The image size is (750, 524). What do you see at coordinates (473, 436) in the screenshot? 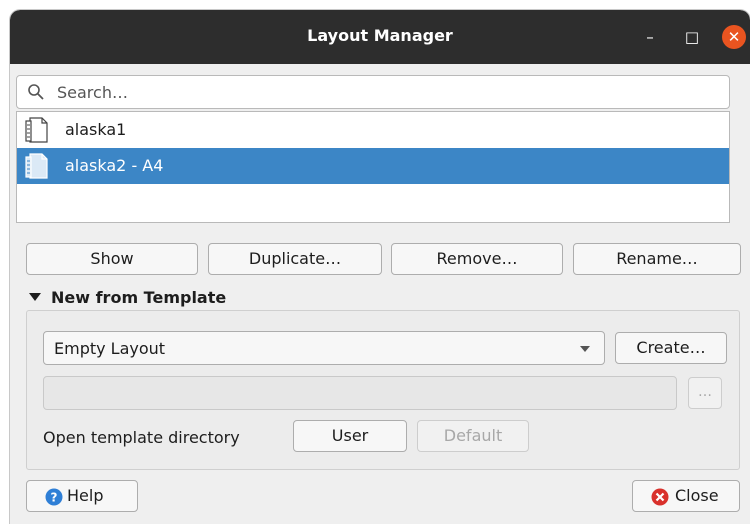
I see `default-button: Default` at bounding box center [473, 436].